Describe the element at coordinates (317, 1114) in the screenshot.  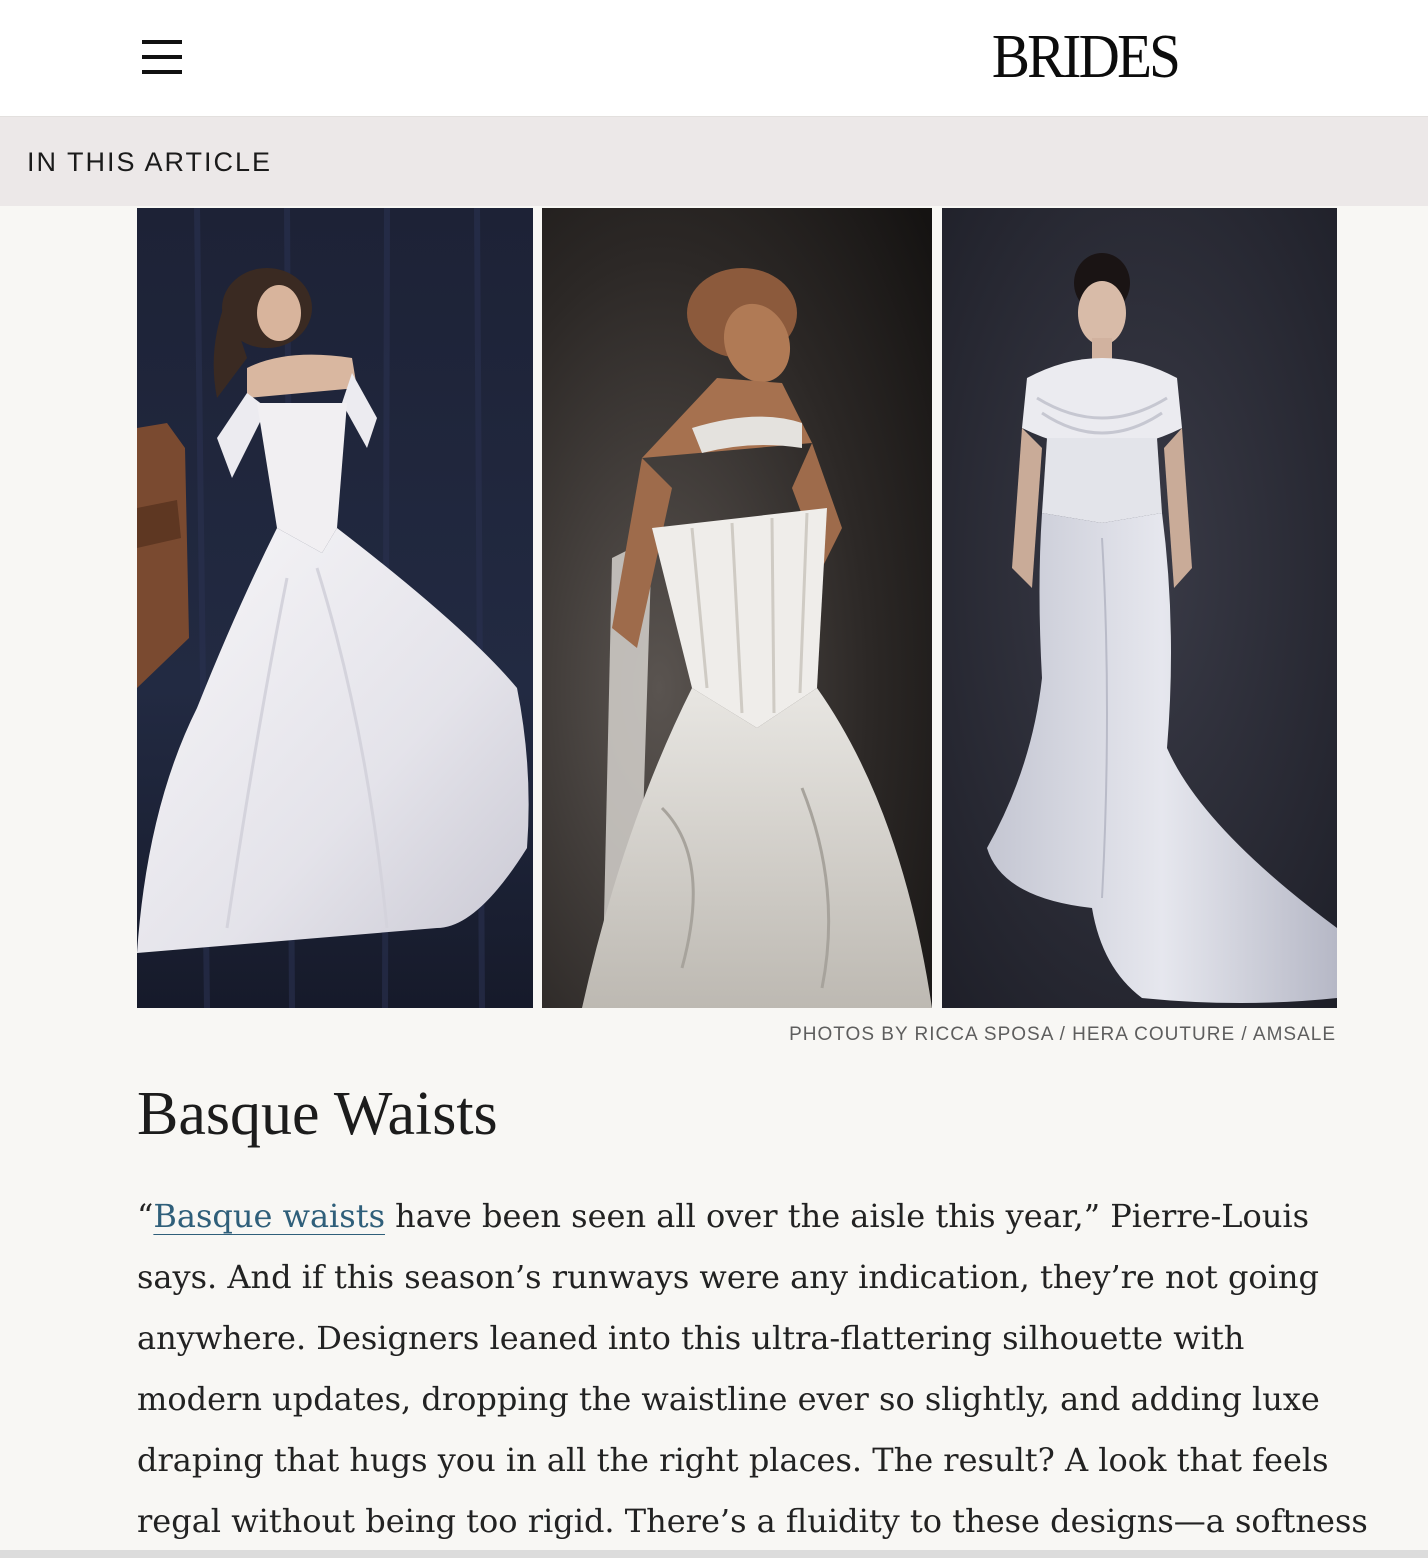
I see `section-heading: Basque Waists` at that location.